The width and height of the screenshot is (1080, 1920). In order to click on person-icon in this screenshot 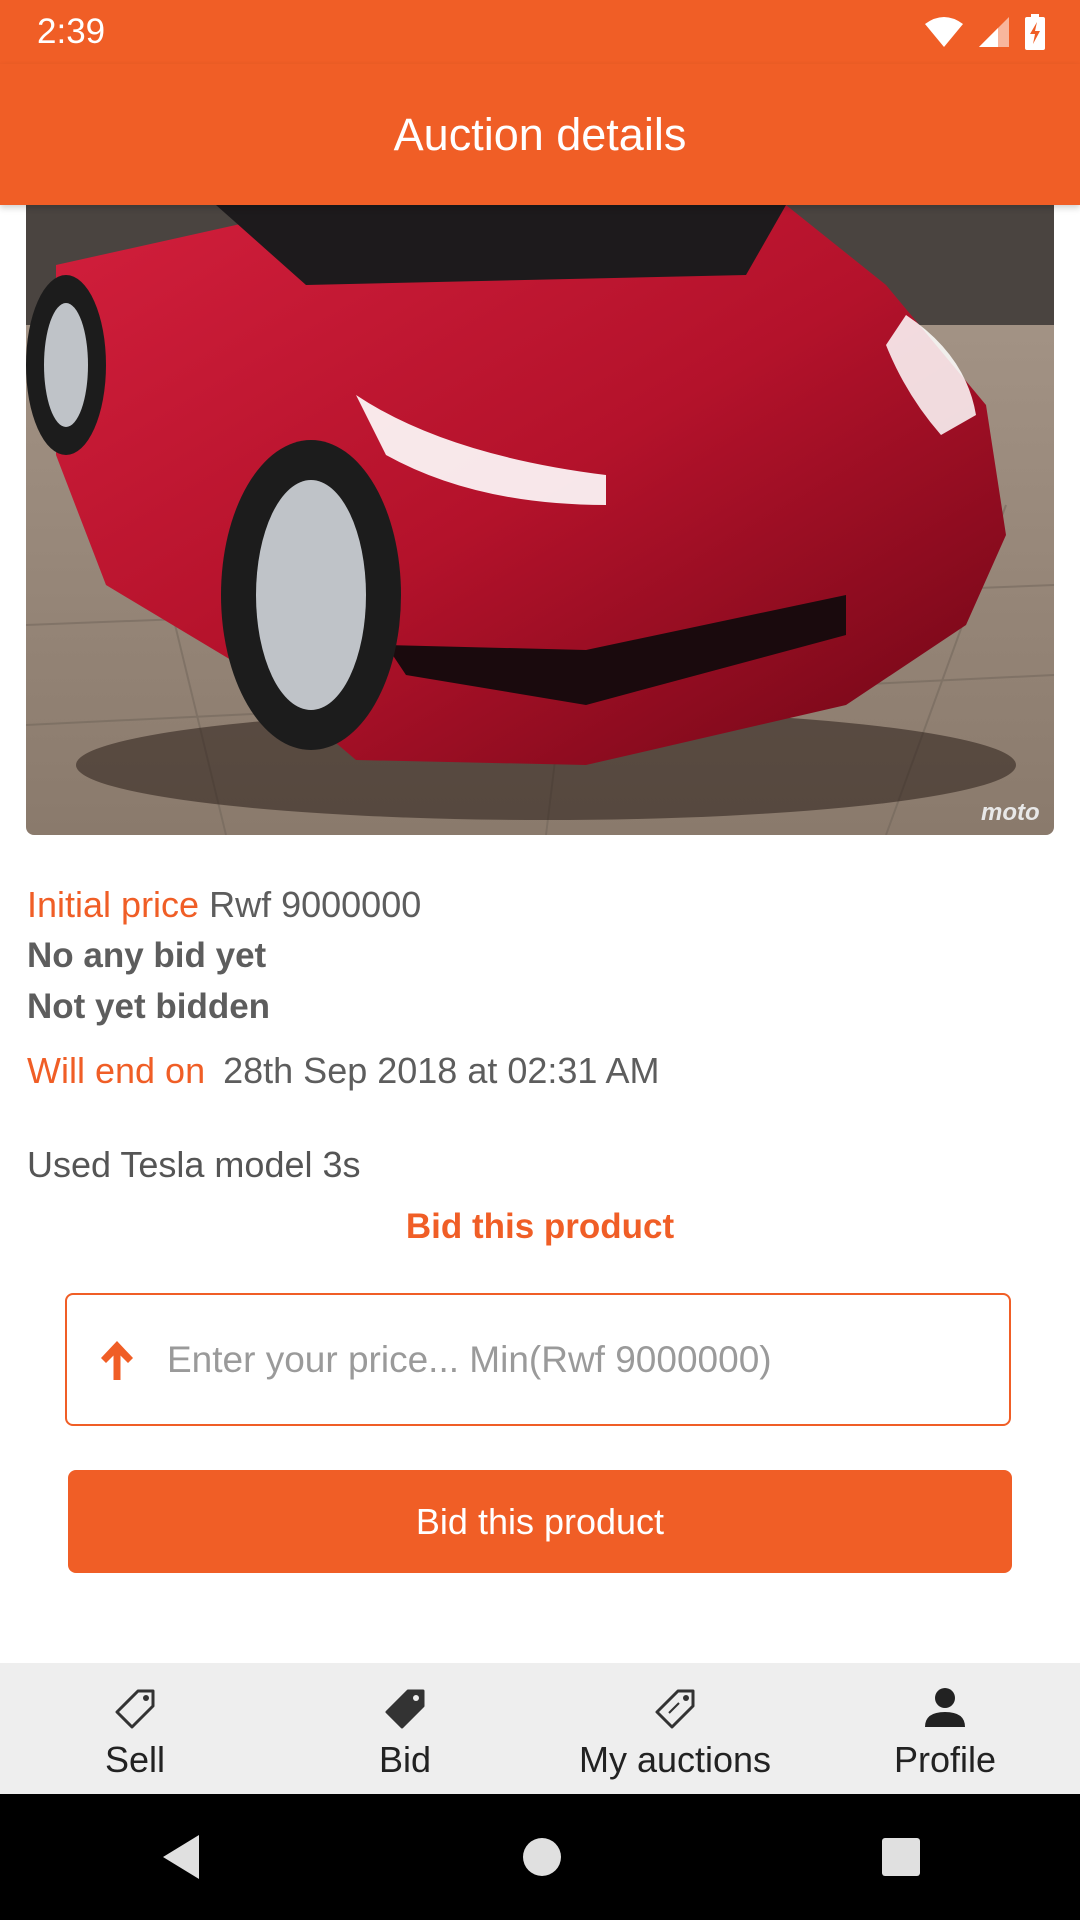, I will do `click(945, 1707)`.